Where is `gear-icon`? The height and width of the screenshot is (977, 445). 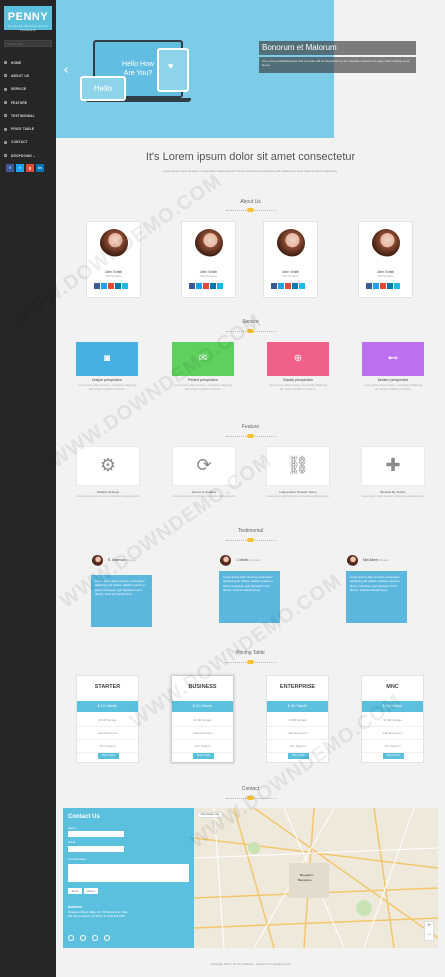 gear-icon is located at coordinates (5, 89).